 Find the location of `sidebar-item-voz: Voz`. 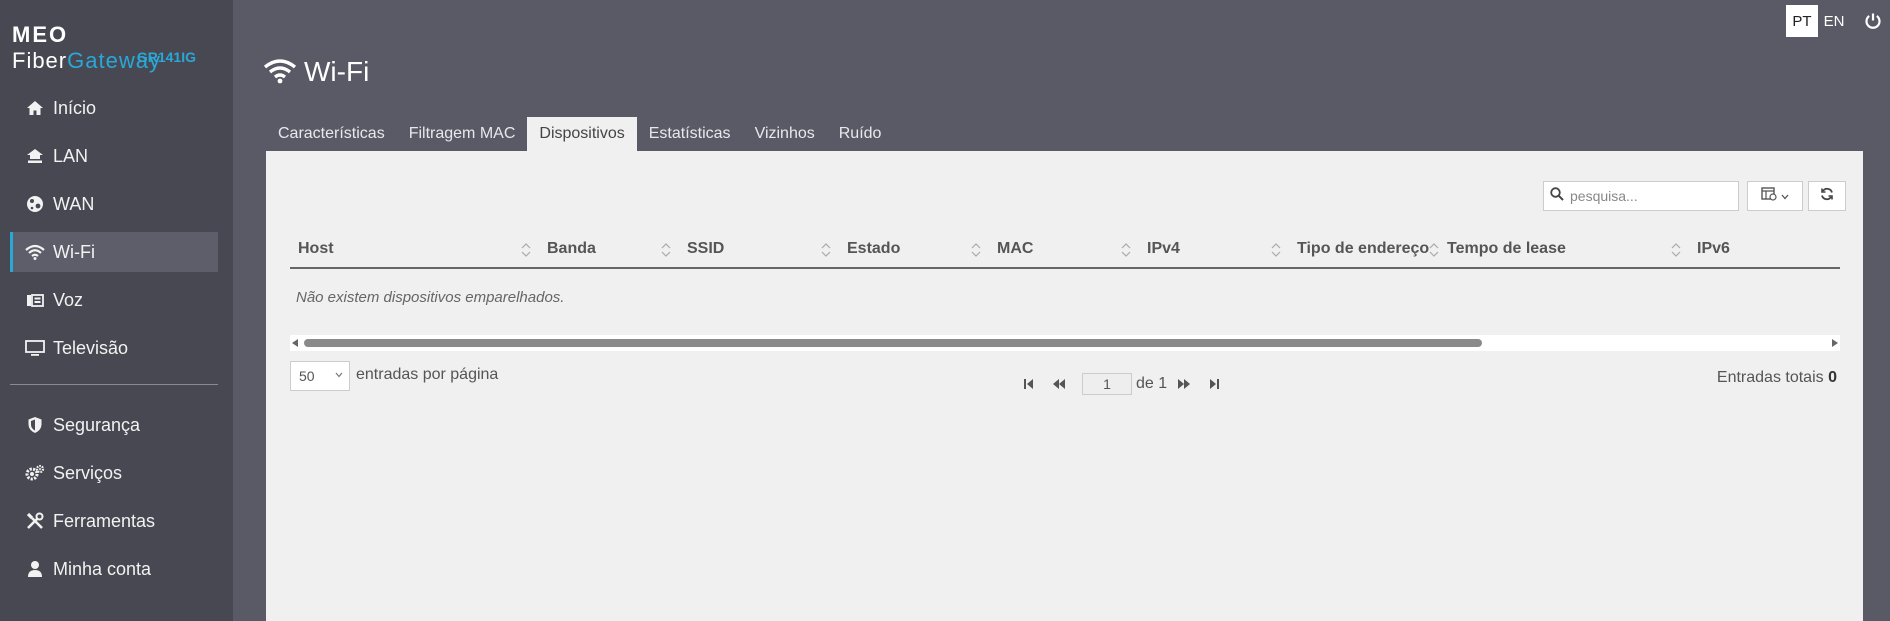

sidebar-item-voz: Voz is located at coordinates (114, 300).